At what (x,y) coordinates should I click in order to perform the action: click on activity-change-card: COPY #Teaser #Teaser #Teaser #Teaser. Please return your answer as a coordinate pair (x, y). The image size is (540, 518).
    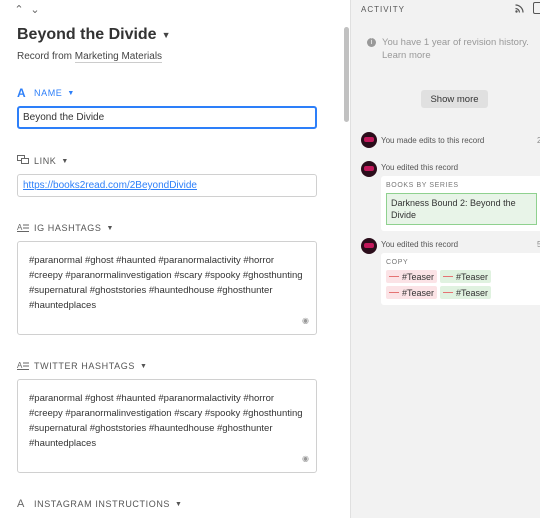
    Looking at the image, I should click on (460, 279).